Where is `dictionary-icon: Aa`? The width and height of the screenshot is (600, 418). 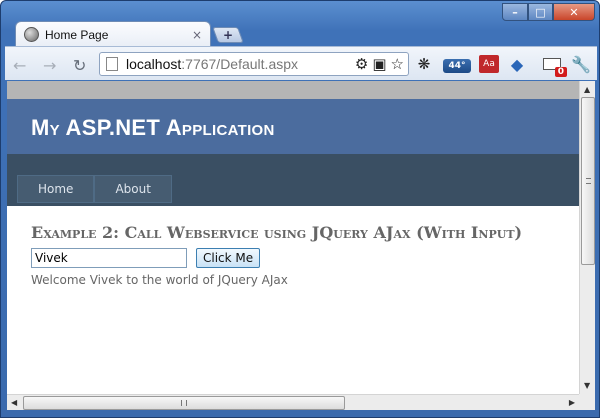 dictionary-icon: Aa is located at coordinates (489, 64).